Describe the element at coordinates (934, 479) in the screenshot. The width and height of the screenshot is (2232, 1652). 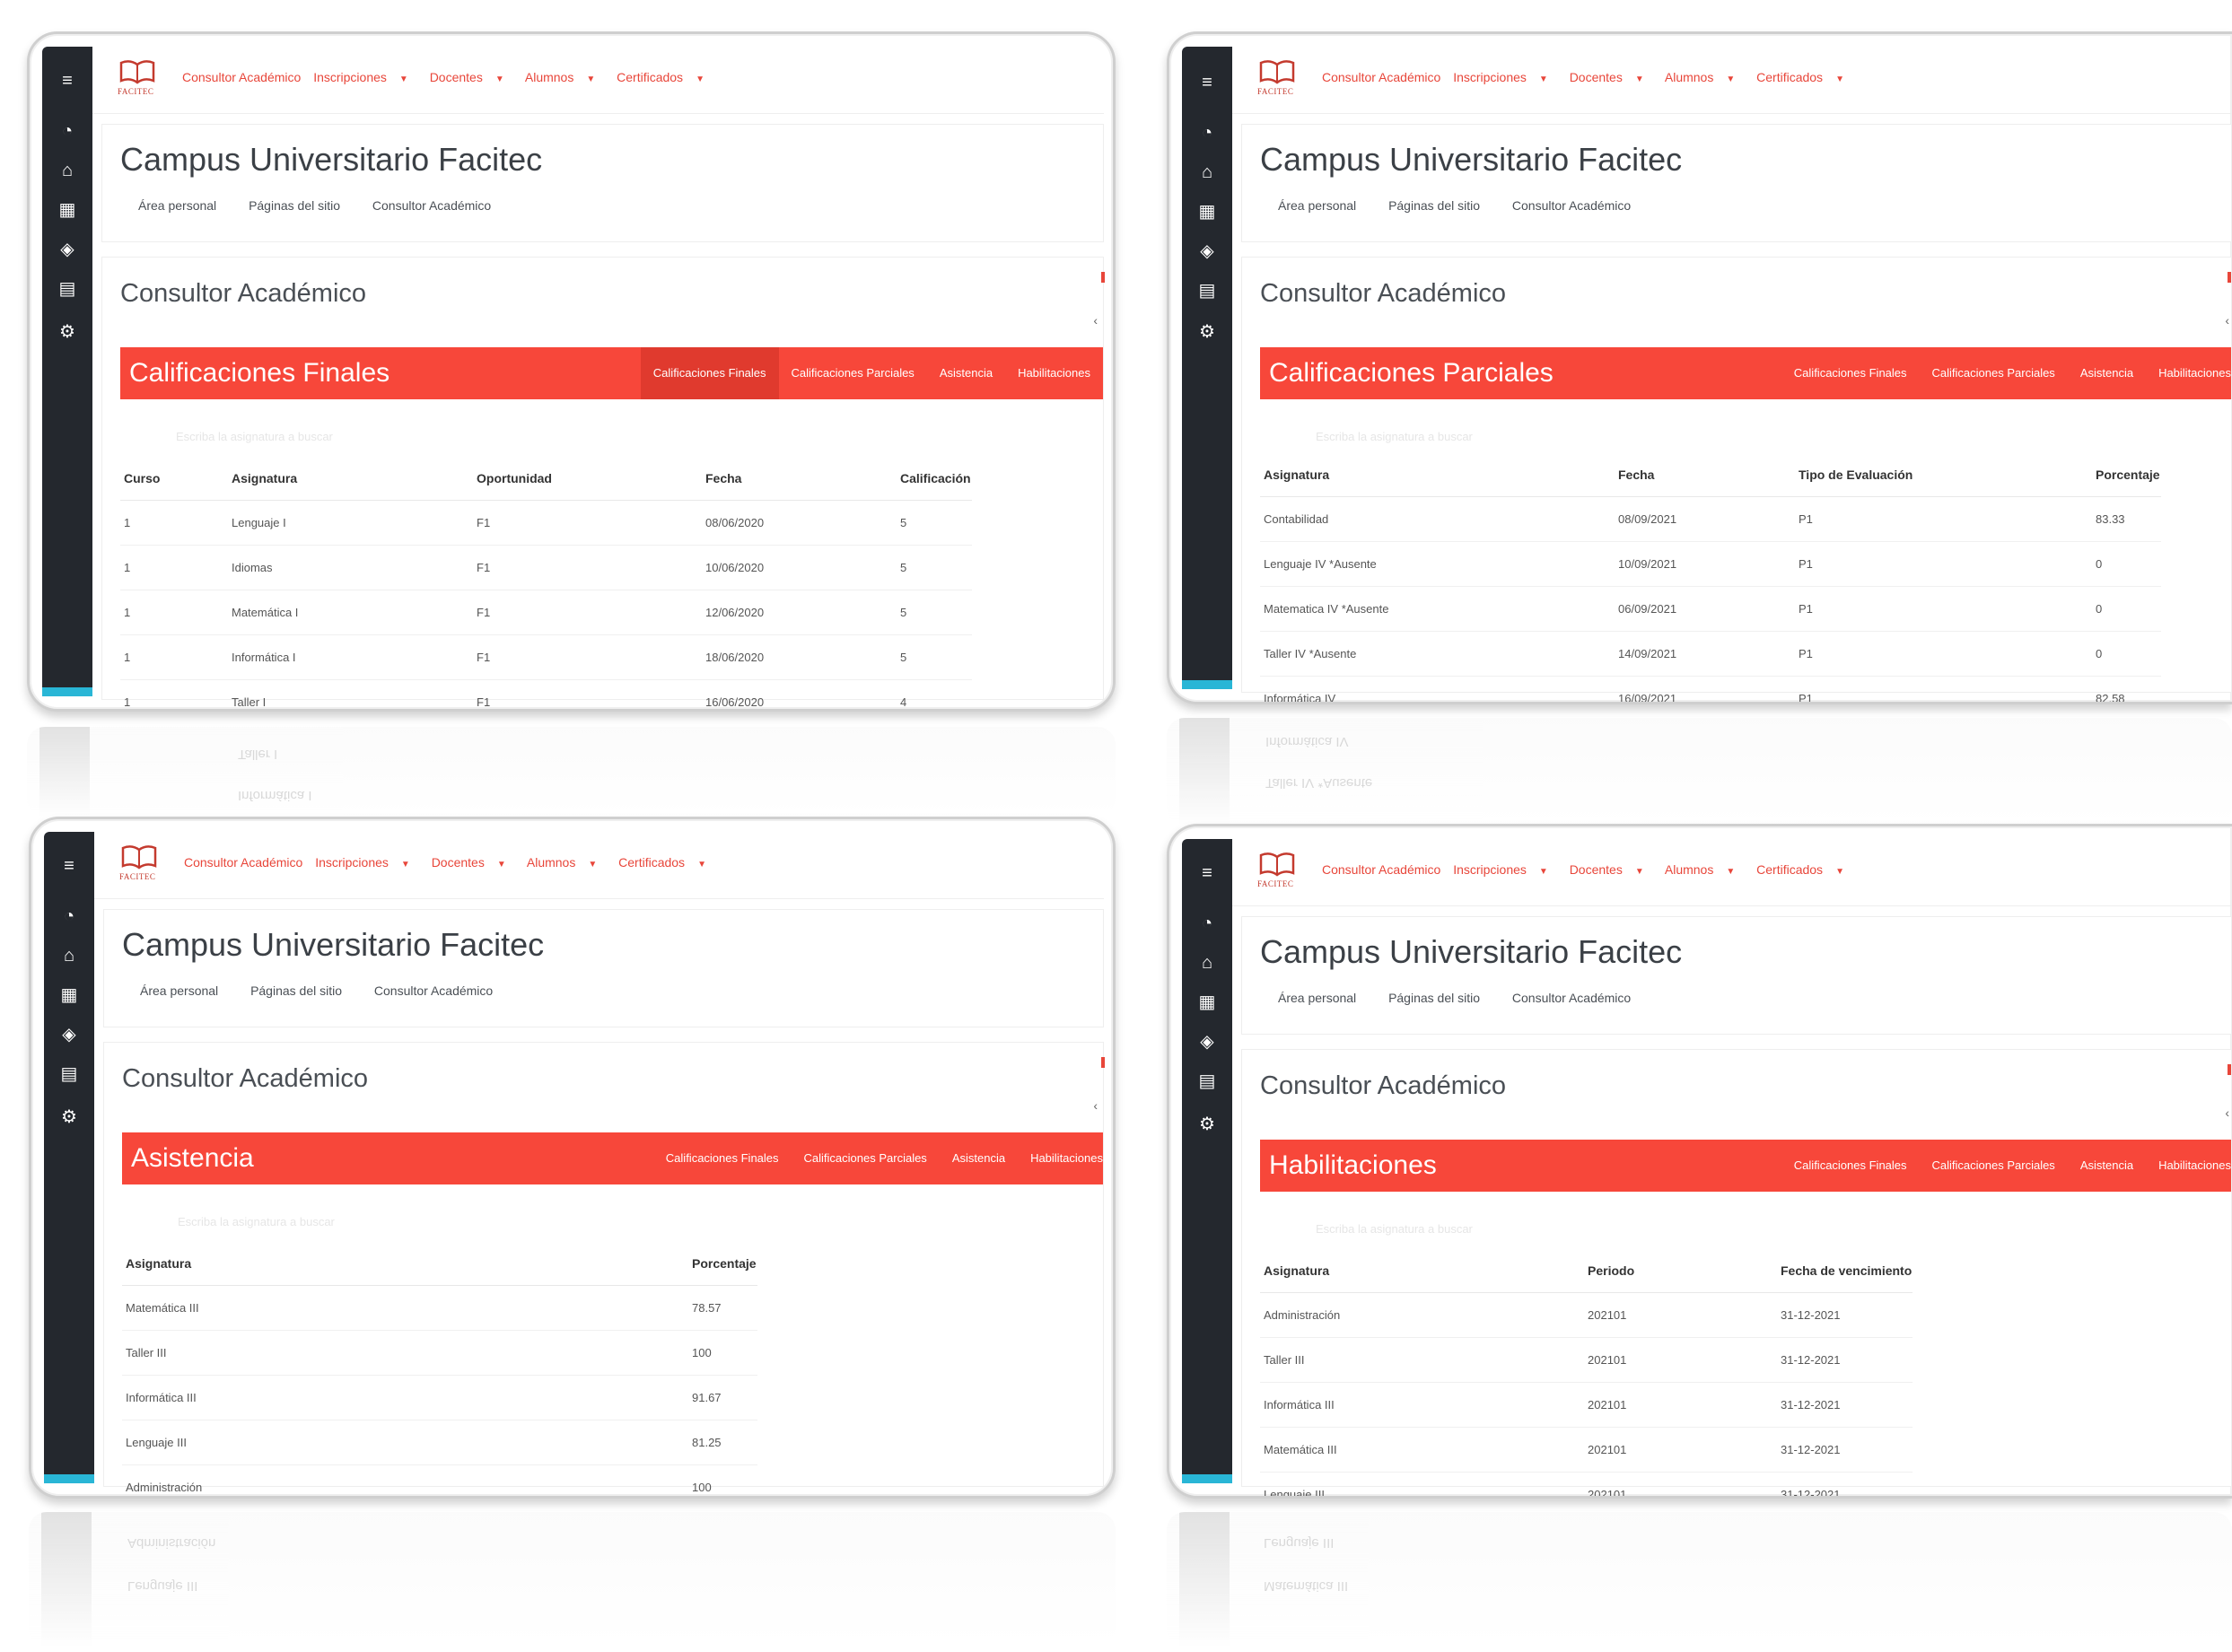
I see `column-header: Calificación` at that location.